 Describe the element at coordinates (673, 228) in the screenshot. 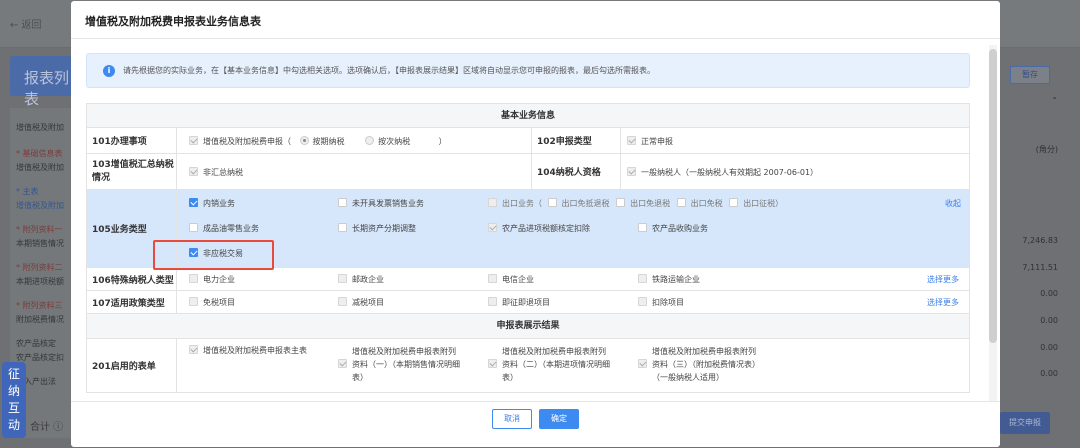

I see `checkbox-agri-purchase: 农产品收购业务` at that location.